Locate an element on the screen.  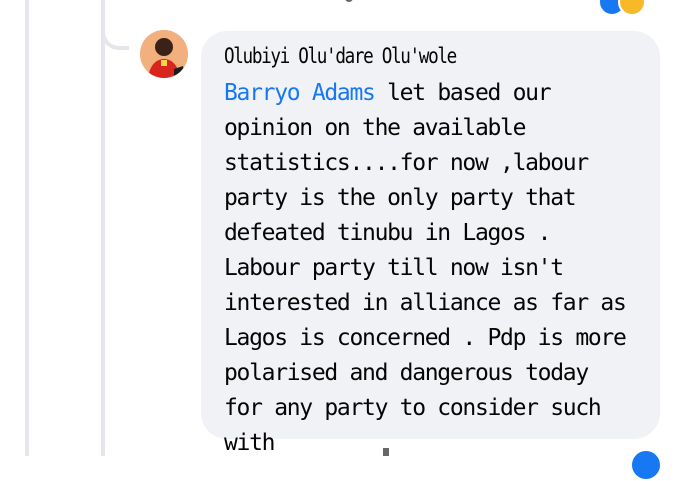
reply-connector is located at coordinates (115, 25).